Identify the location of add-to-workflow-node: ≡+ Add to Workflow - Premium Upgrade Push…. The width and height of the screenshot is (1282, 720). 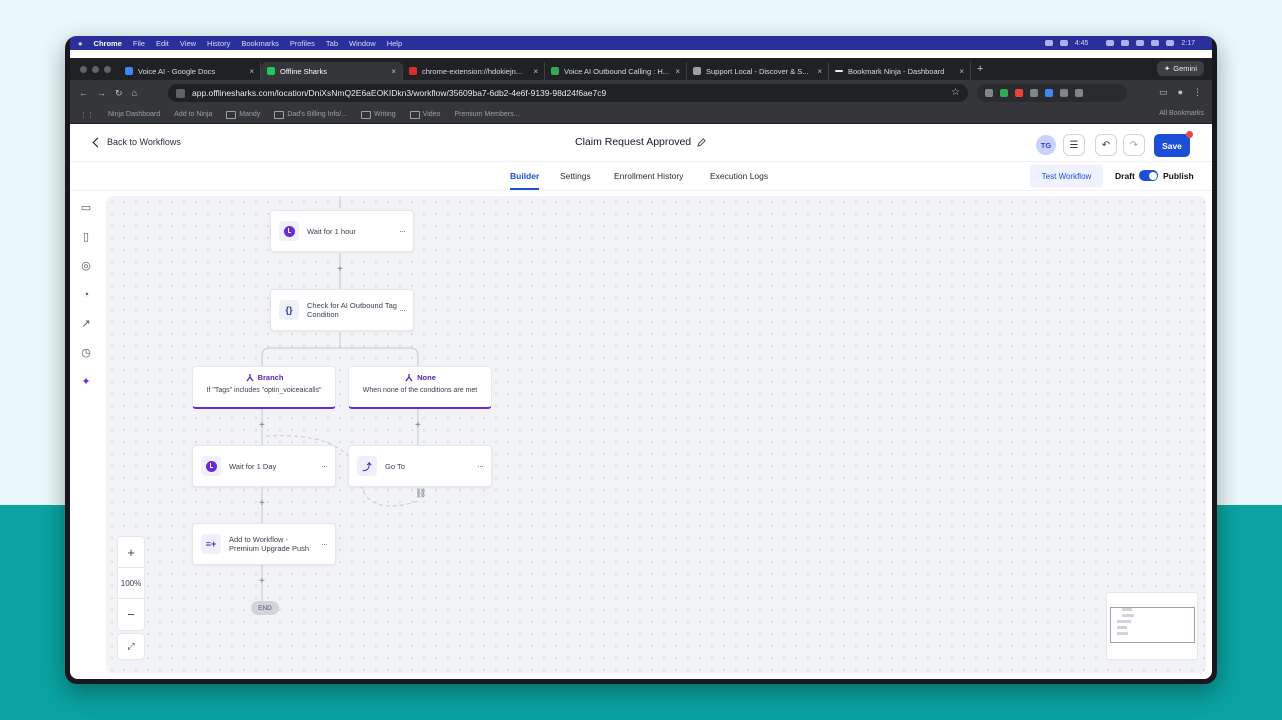
(264, 544).